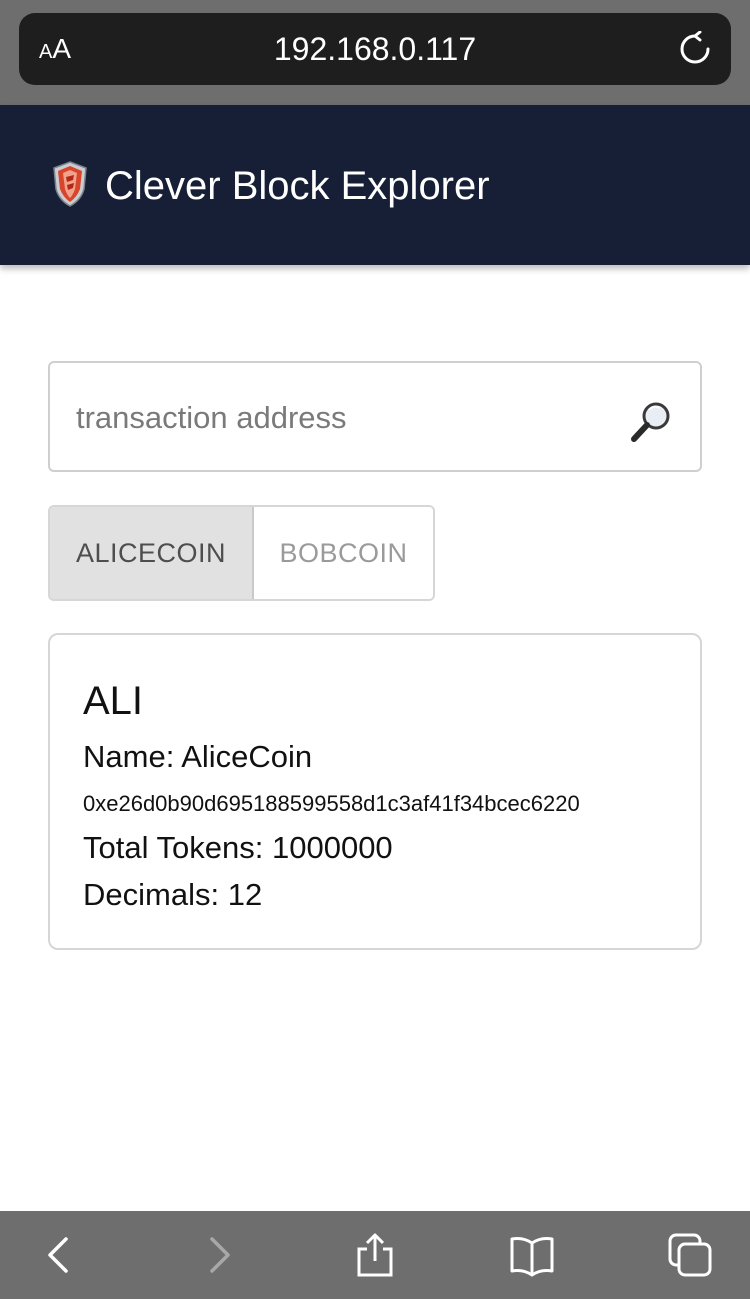 This screenshot has height=1299, width=750. I want to click on tab-bobcoin: BOBCOIN, so click(343, 553).